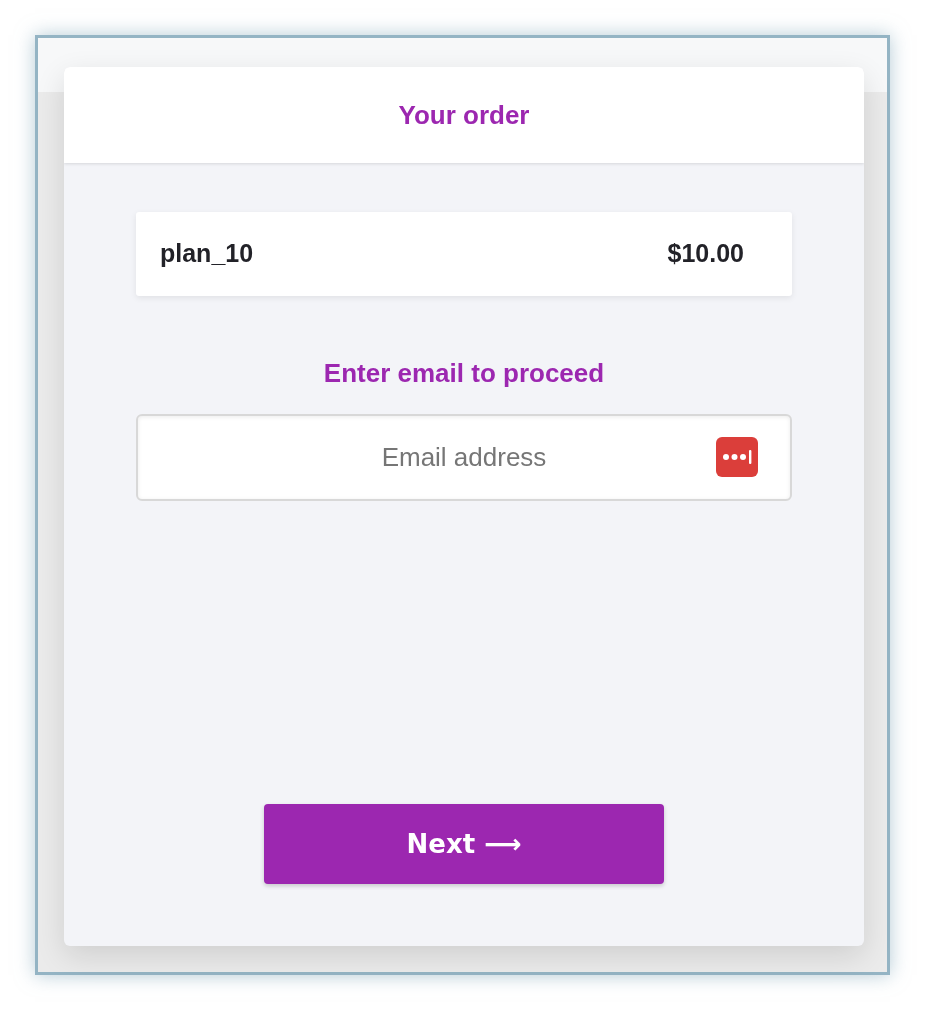  Describe the element at coordinates (207, 254) in the screenshot. I see `plan-name: plan_10` at that location.